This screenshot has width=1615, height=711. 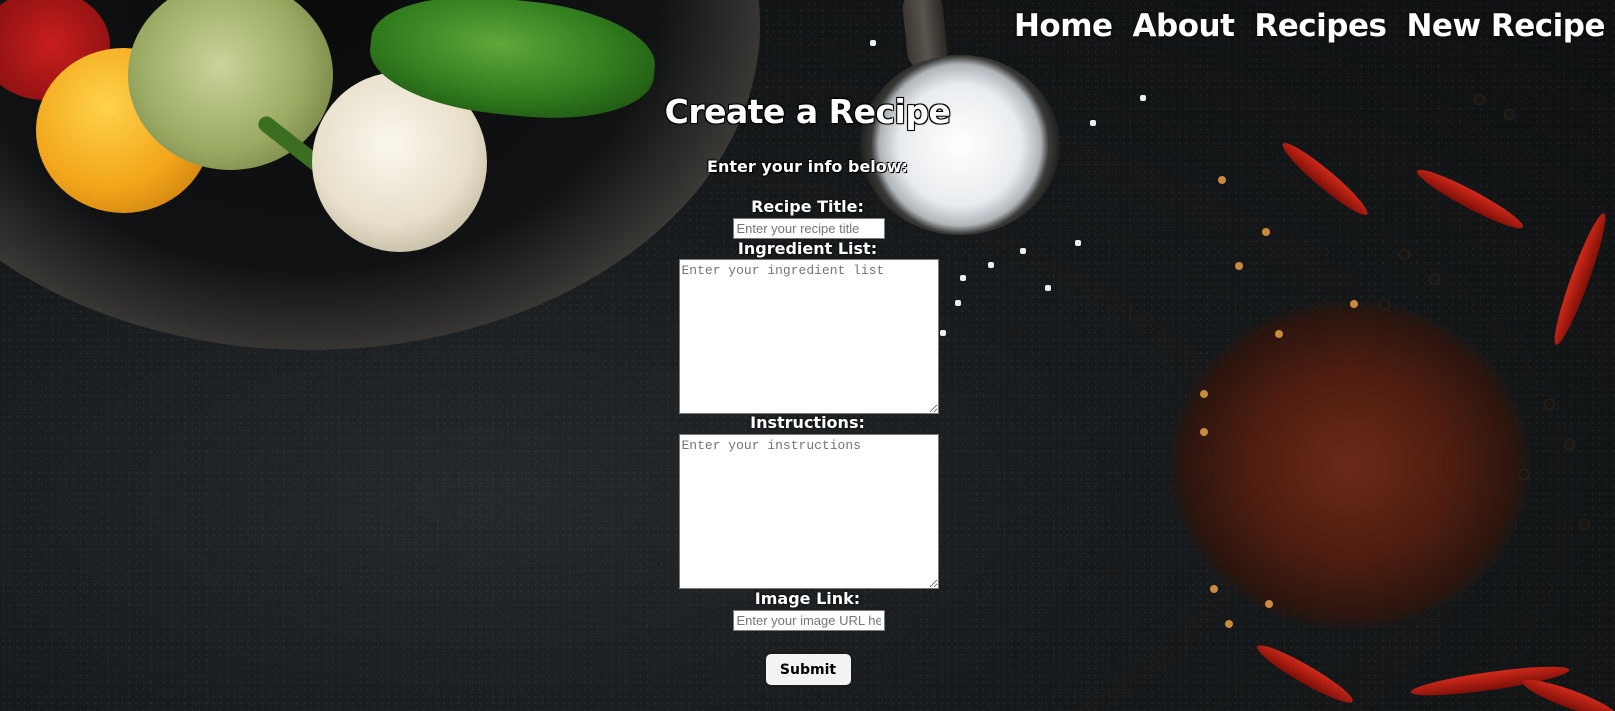 I want to click on ingredient-list-textarea, so click(x=808, y=336).